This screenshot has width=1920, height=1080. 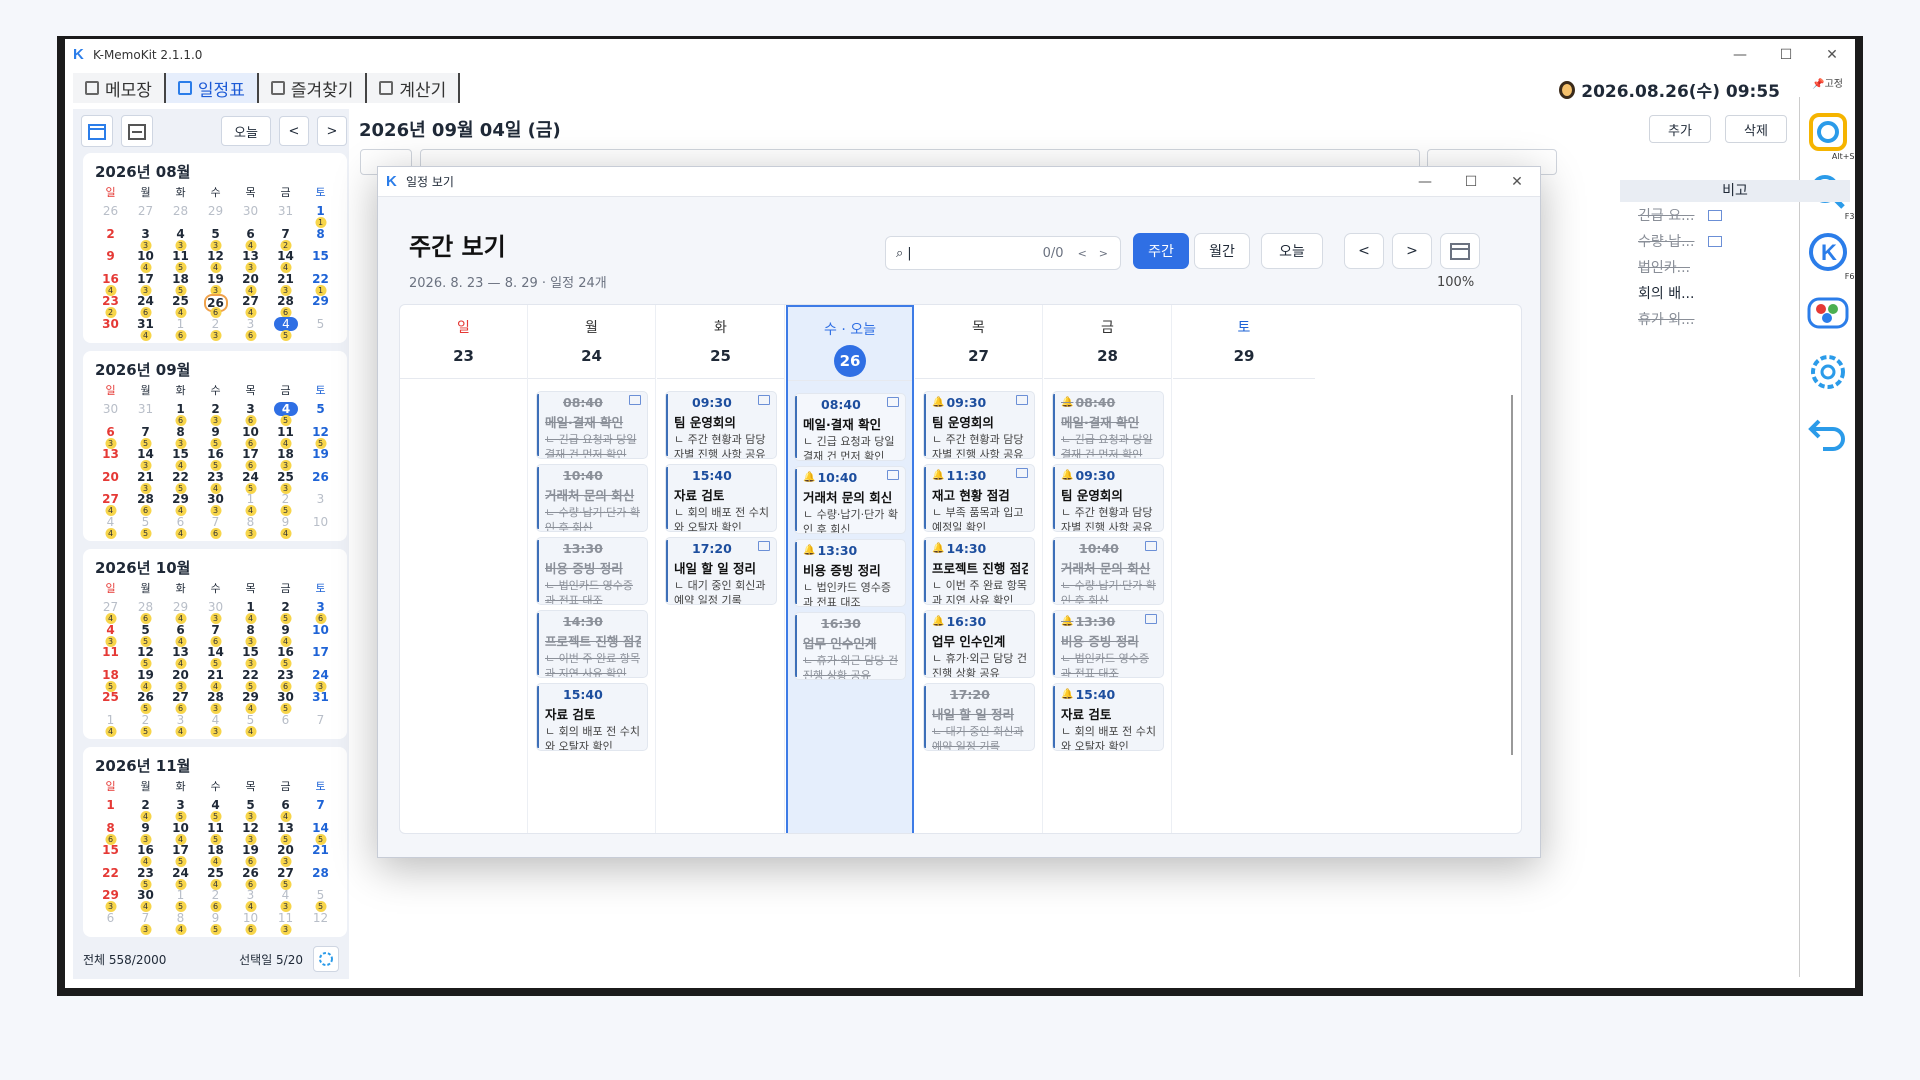 I want to click on day-cell: 76, so click(x=215, y=527).